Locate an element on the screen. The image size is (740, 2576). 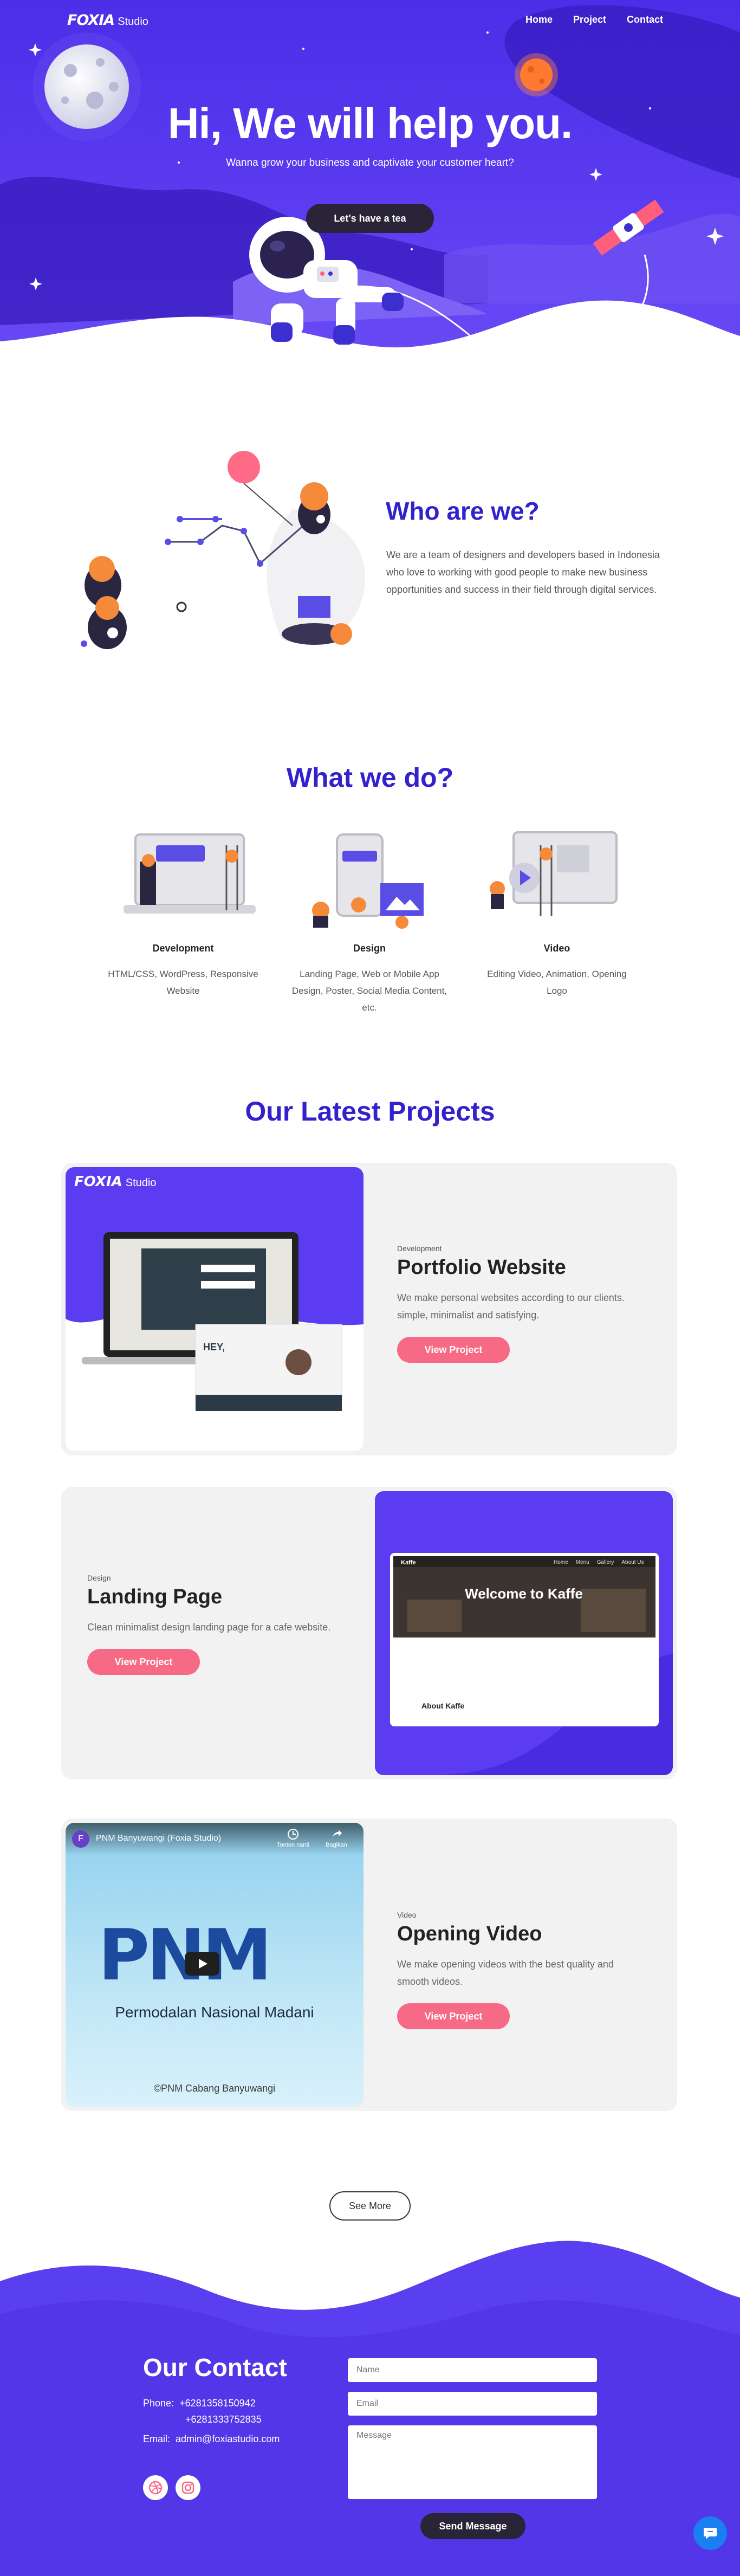
pnm-credit: ©PNM Cabang Banyuwangi is located at coordinates (214, 2088).